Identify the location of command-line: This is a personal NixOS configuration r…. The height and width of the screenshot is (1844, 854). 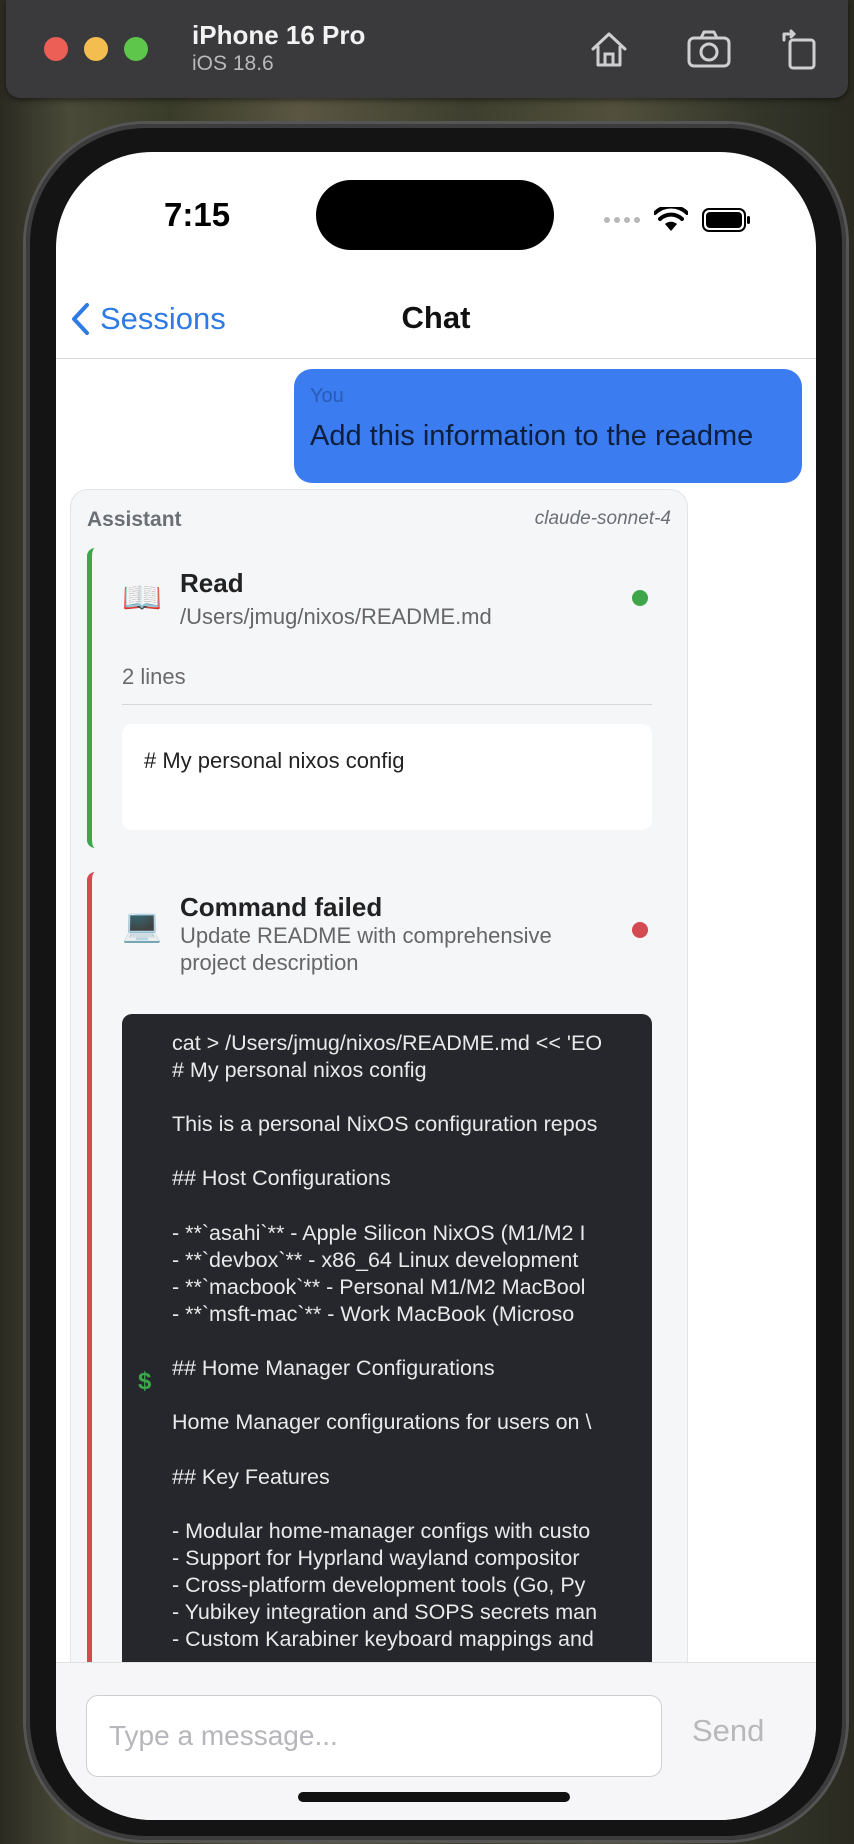
(385, 1124).